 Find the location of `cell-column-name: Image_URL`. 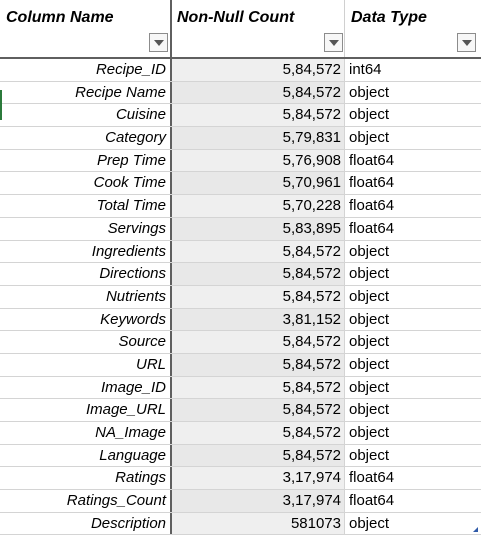

cell-column-name: Image_URL is located at coordinates (86, 410).